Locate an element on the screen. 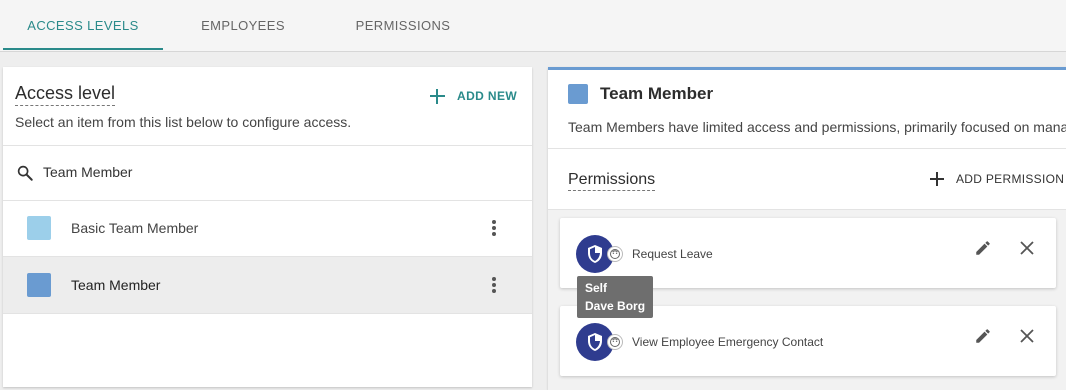 This screenshot has height=390, width=1066. permission-label: Request Leave is located at coordinates (672, 254).